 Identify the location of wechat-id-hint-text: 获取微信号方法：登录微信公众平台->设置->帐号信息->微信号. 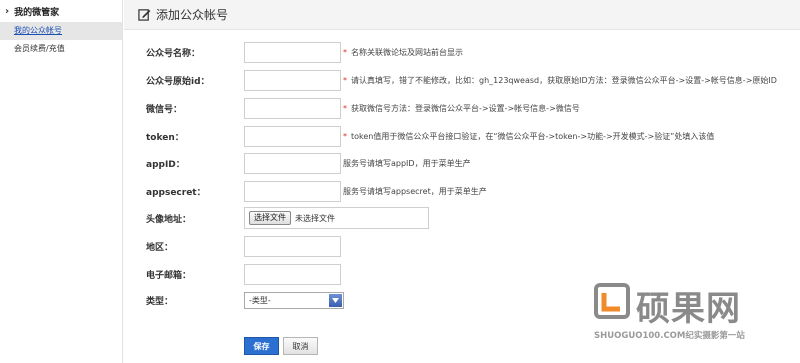
(465, 108).